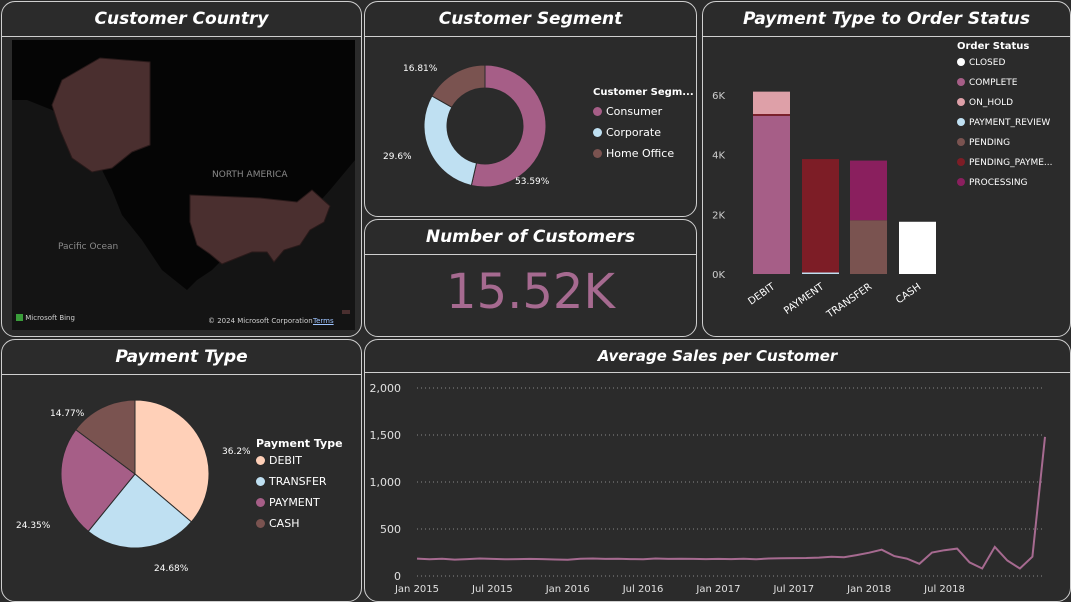 This screenshot has width=1071, height=602. I want to click on x-tick-label: Jan 2018, so click(868, 589).